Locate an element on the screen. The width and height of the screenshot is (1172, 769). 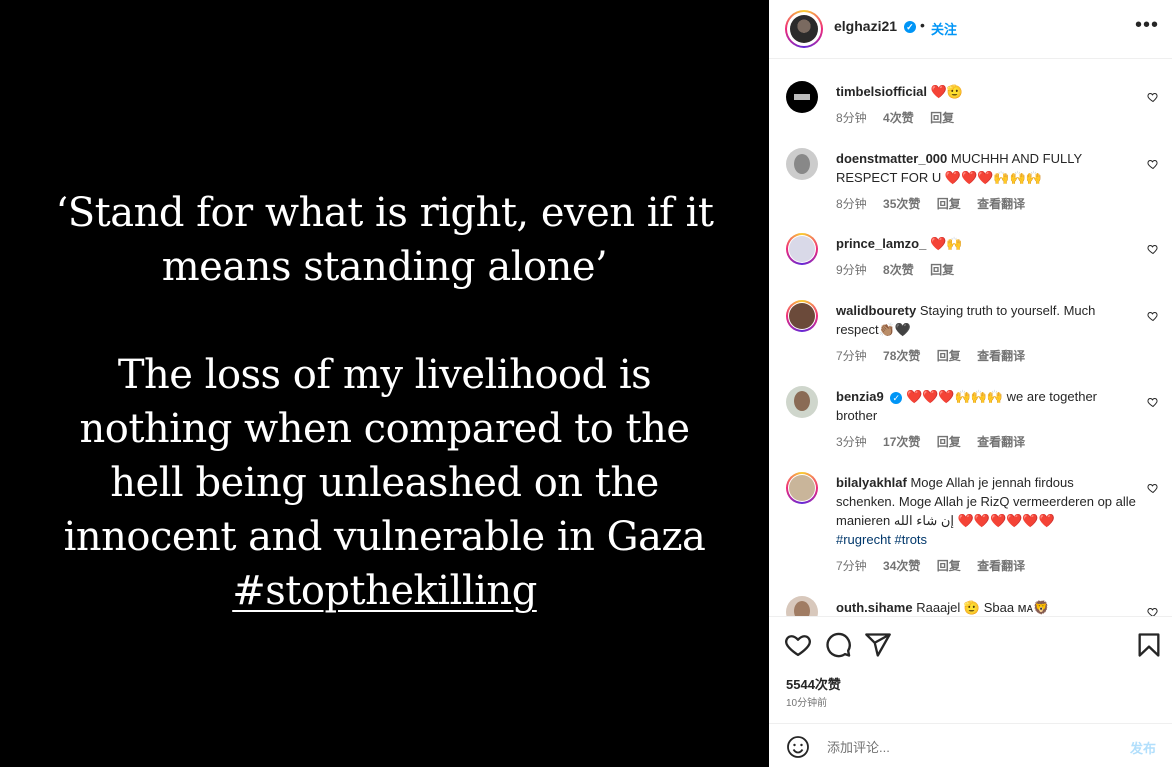
comment-text: Raaajel 🫡 Sbaa ᴍᴀ🦁 is located at coordinates (983, 607).